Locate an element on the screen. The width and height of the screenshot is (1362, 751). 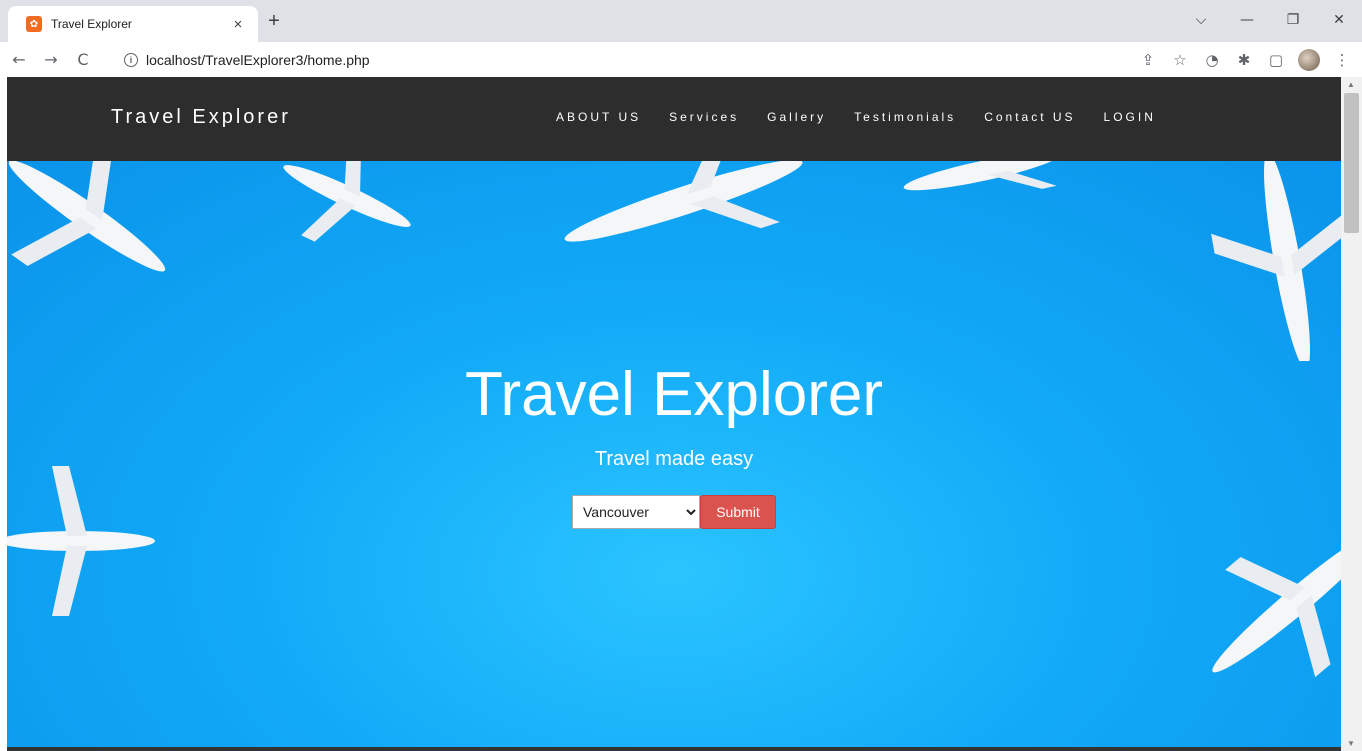
nav-services: Services is located at coordinates (704, 117).